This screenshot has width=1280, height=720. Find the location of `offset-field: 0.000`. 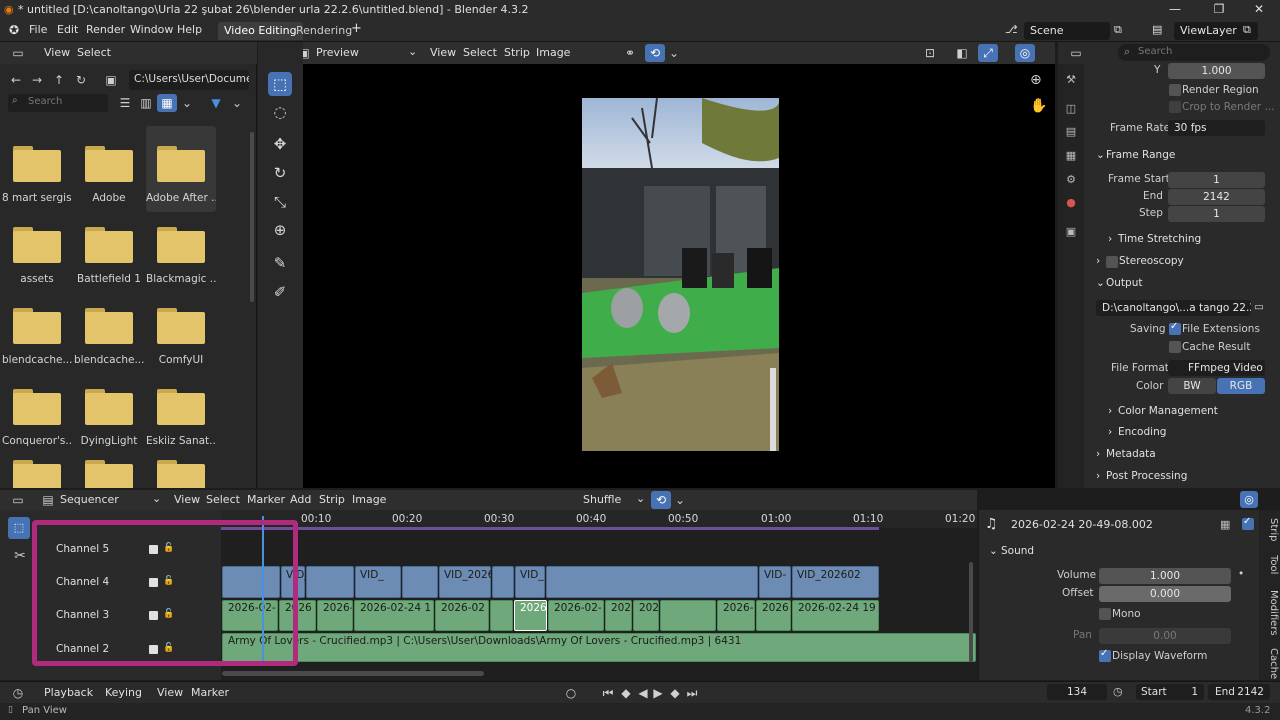

offset-field: 0.000 is located at coordinates (1165, 594).